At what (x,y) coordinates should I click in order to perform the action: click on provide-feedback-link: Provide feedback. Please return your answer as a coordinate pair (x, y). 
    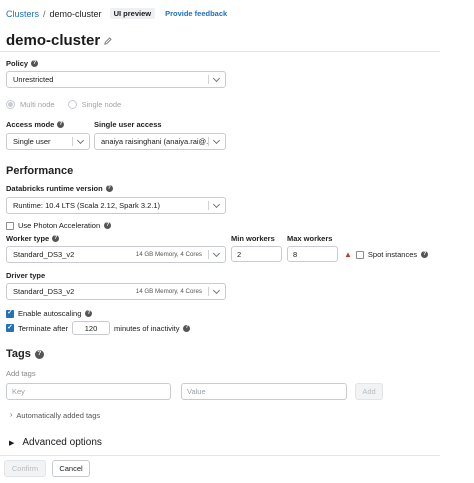
    Looking at the image, I should click on (196, 13).